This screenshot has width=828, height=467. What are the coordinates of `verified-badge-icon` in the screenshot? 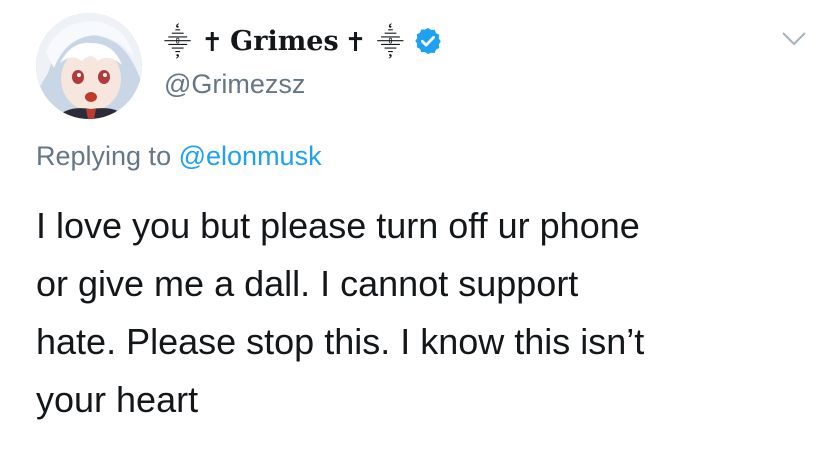 It's located at (428, 41).